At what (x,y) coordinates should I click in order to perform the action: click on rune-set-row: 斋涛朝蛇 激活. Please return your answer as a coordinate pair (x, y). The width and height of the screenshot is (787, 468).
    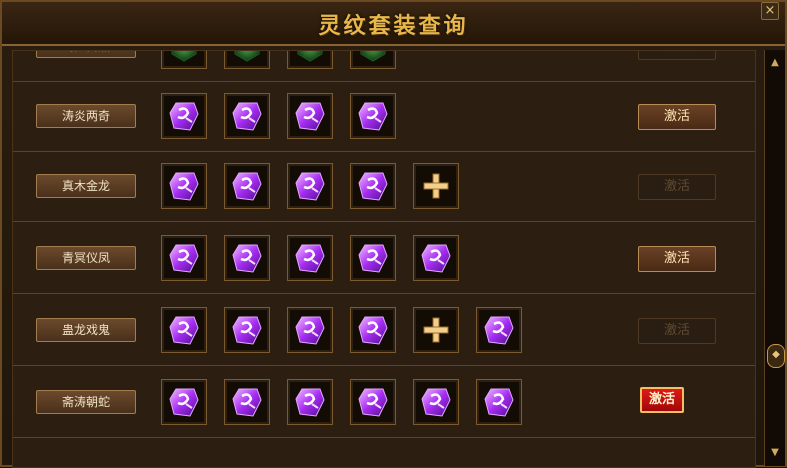
    Looking at the image, I should click on (384, 402).